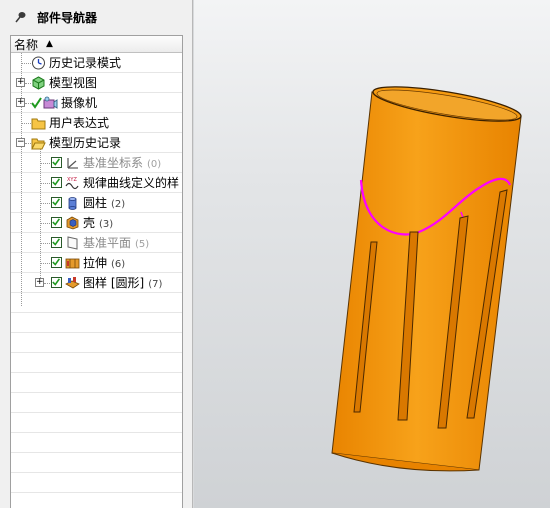 Image resolution: width=550 pixels, height=508 pixels. Describe the element at coordinates (106, 224) in the screenshot. I see `tree-item-index: (3)` at that location.